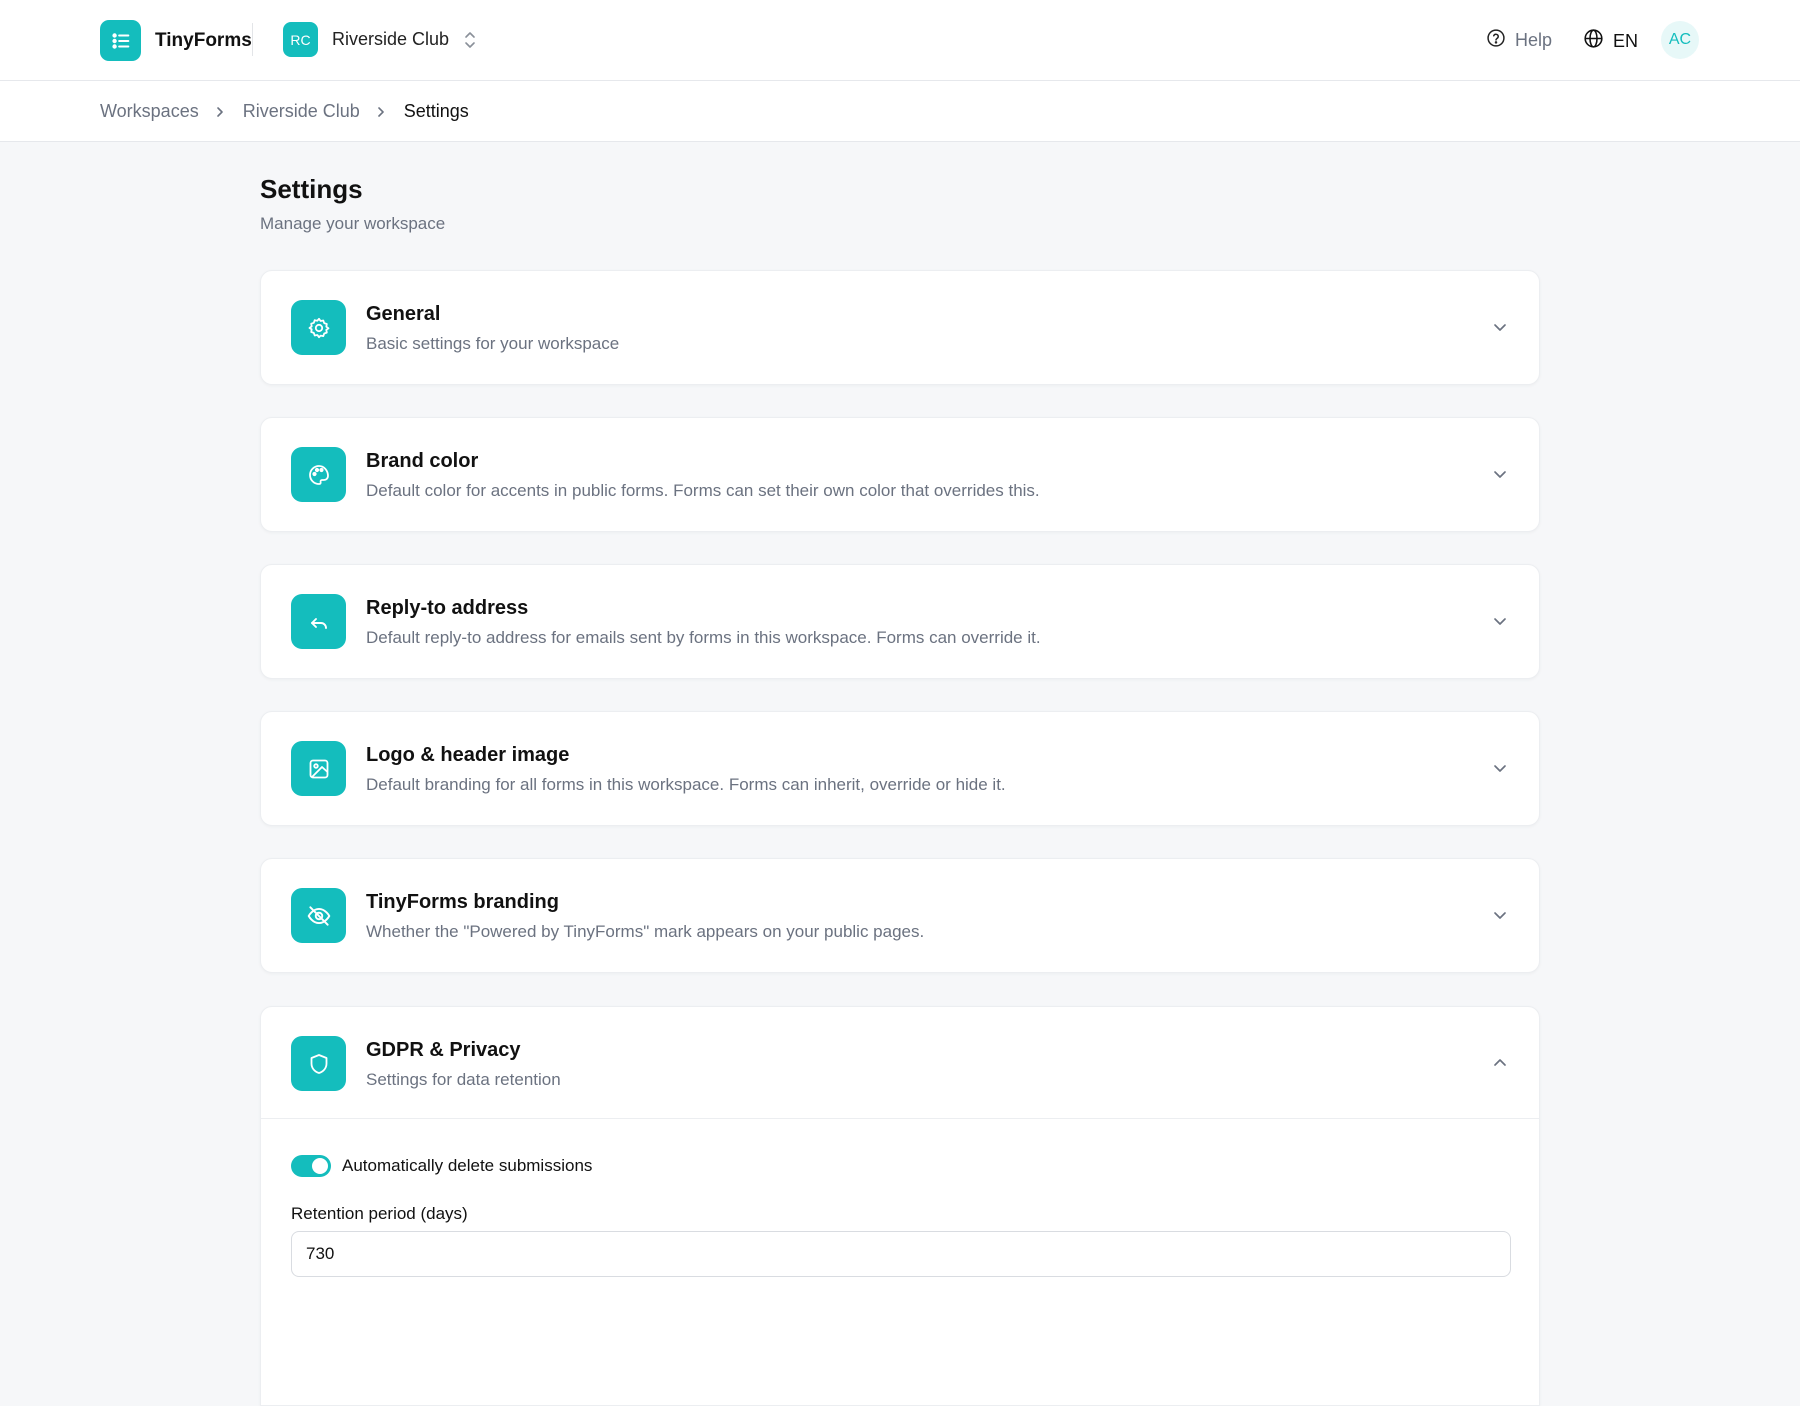 This screenshot has height=1406, width=1800. I want to click on breadcrumb: Workspaces Riverside Club Settings, so click(284, 111).